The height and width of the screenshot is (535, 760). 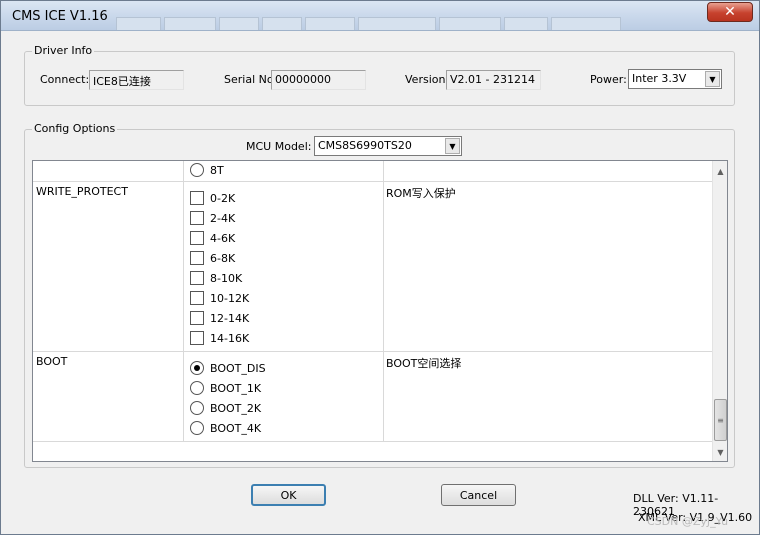 What do you see at coordinates (75, 128) in the screenshot?
I see `config-options-label: Config Options` at bounding box center [75, 128].